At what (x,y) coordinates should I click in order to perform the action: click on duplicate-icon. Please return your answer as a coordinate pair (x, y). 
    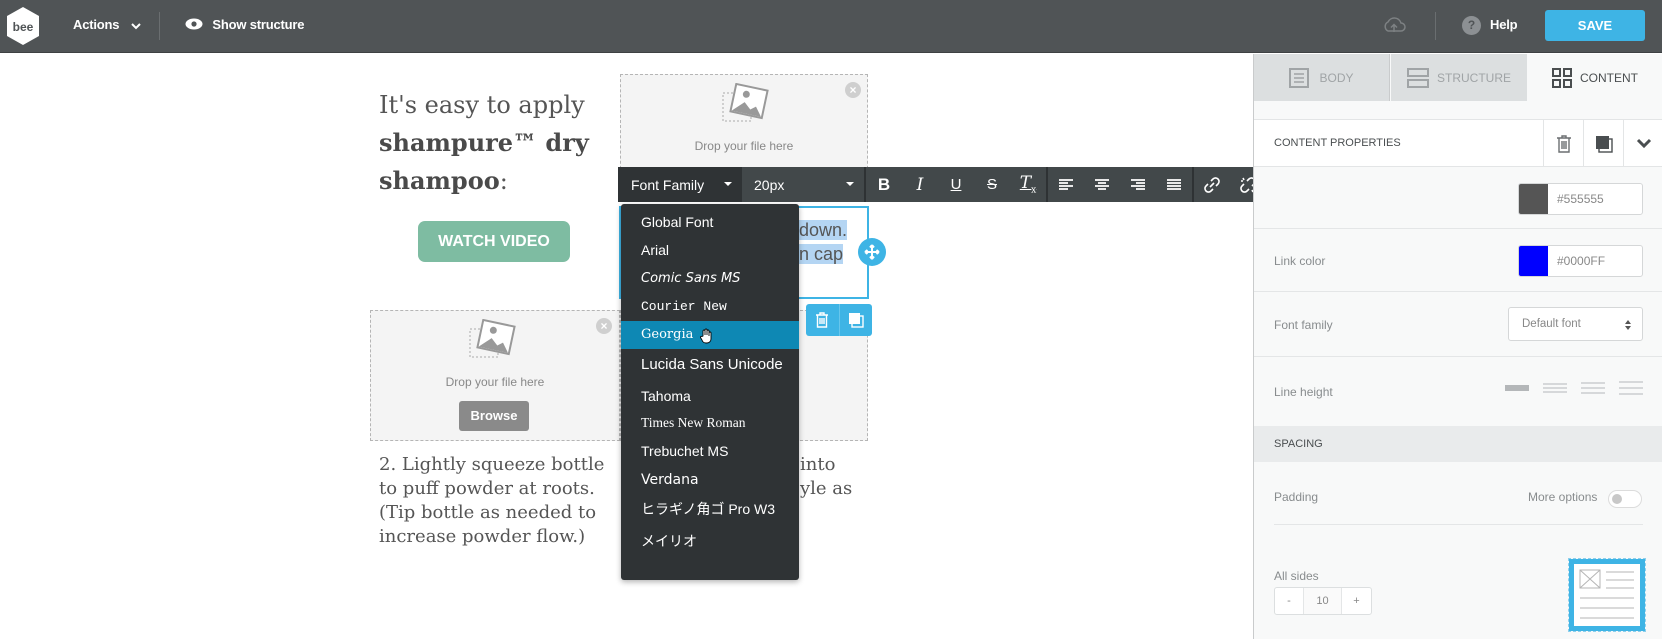
    Looking at the image, I should click on (1604, 144).